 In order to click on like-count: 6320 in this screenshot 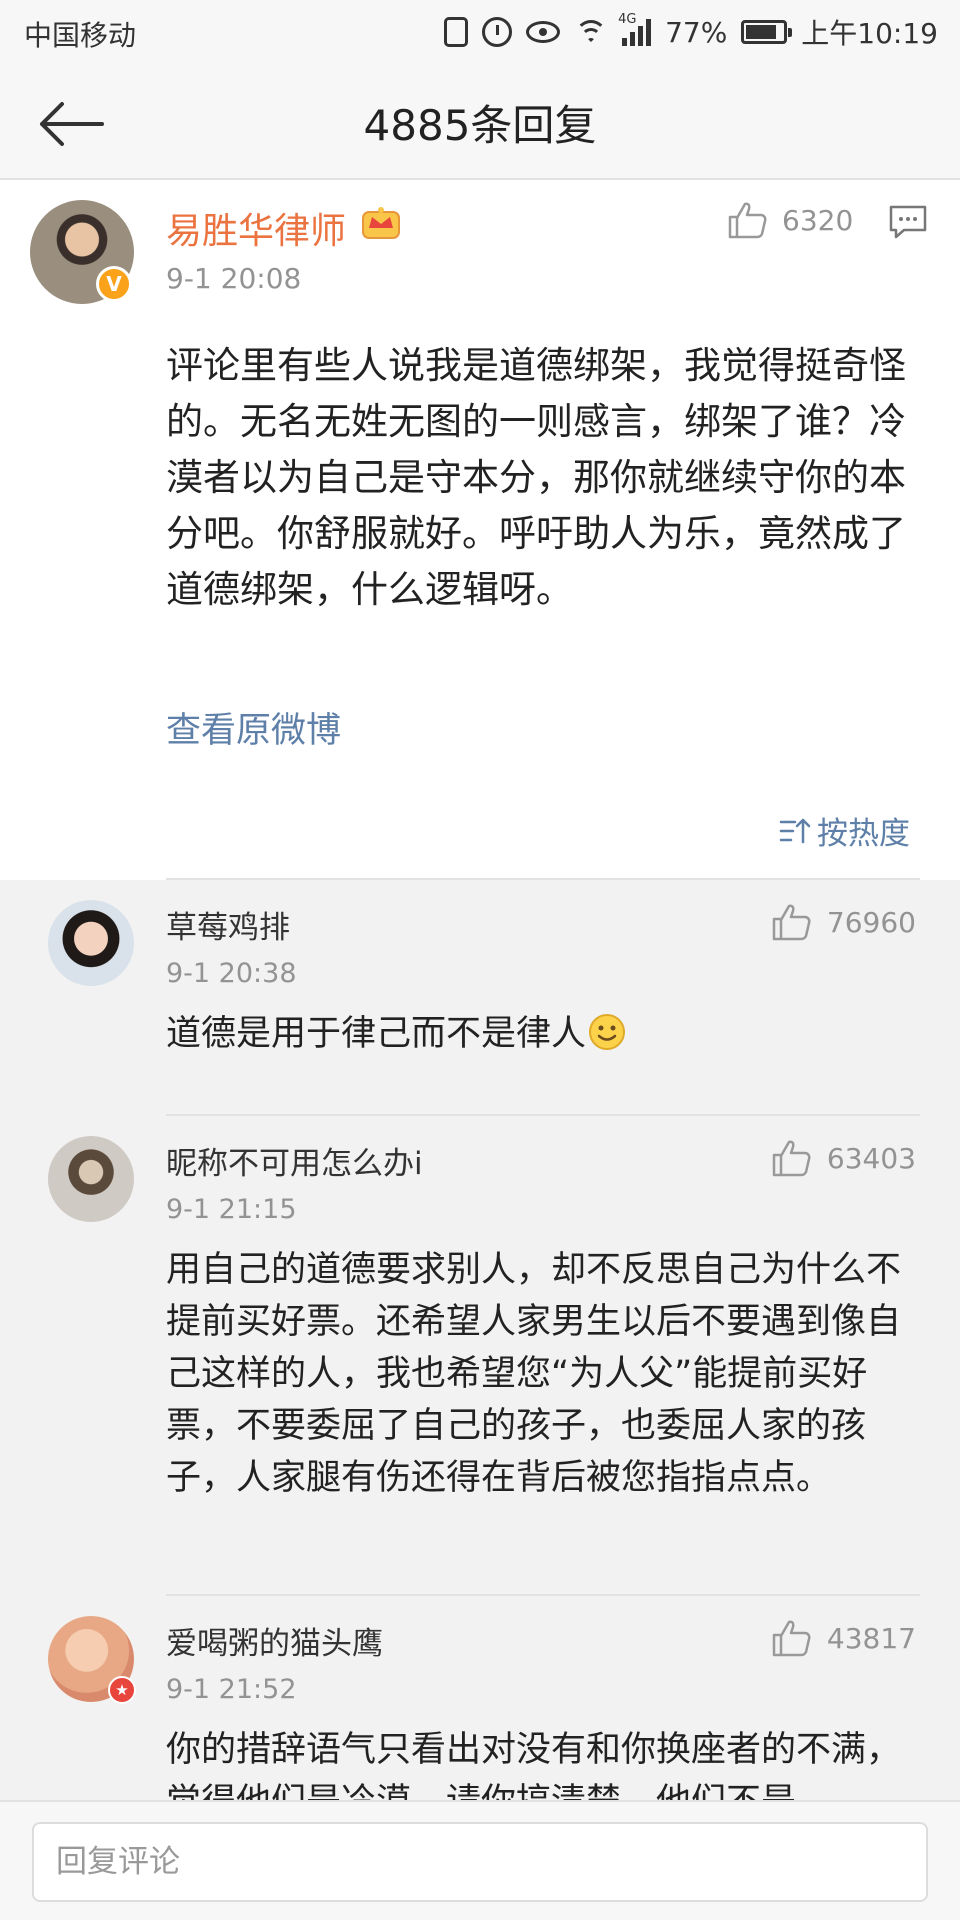, I will do `click(818, 220)`.